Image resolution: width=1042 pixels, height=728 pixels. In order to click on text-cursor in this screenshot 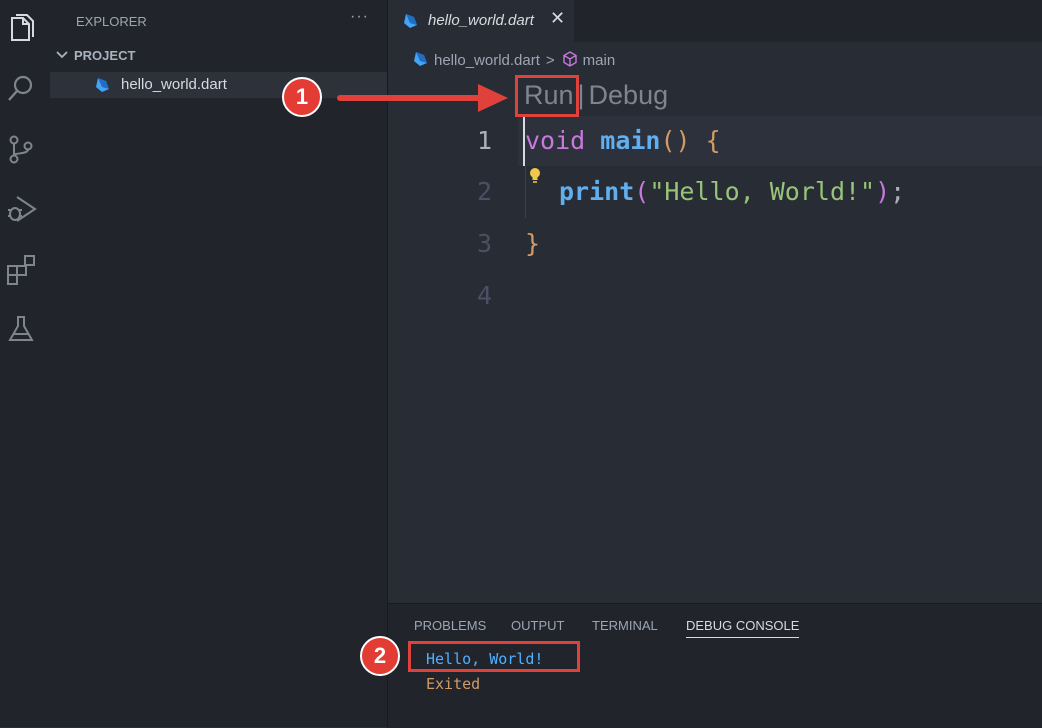, I will do `click(524, 141)`.